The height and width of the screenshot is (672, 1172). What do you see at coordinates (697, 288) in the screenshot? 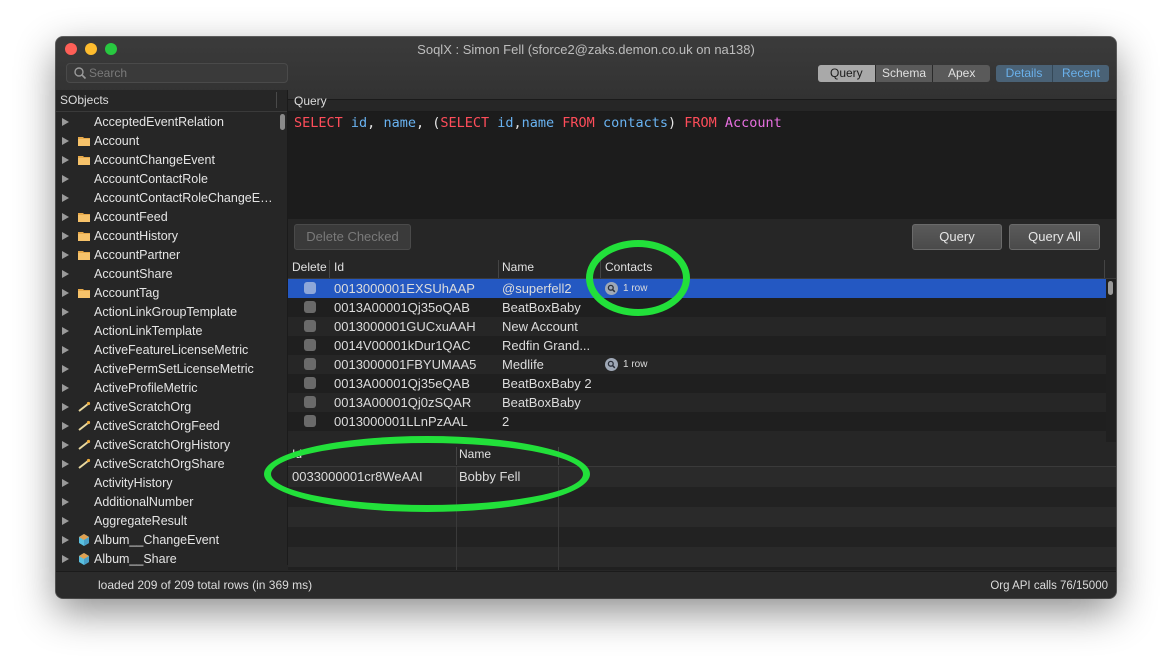
I see `table-row: 0013000001EXSUhAAP @superfell2 1 row` at bounding box center [697, 288].